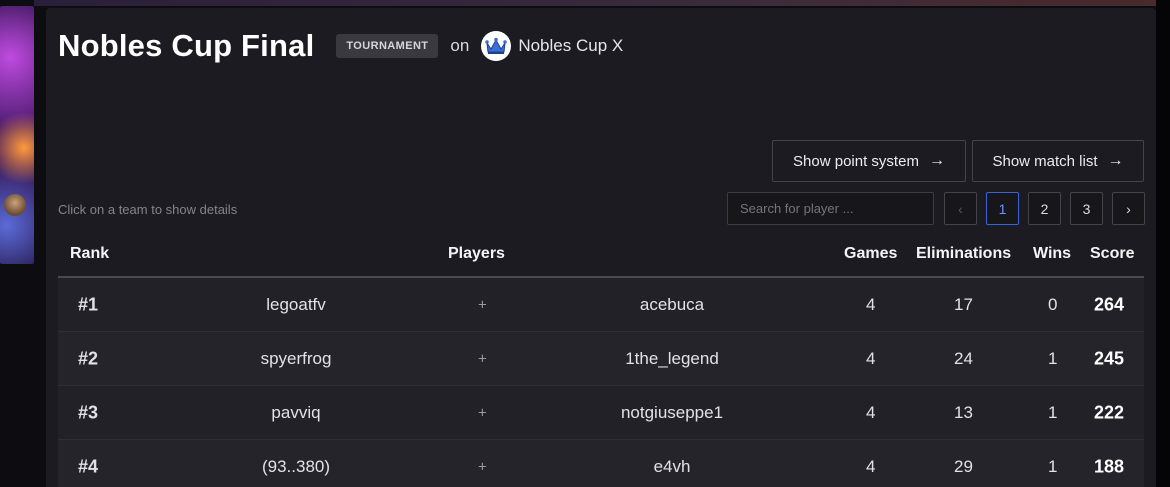  What do you see at coordinates (672, 304) in the screenshot?
I see `player2-cell: acebuca` at bounding box center [672, 304].